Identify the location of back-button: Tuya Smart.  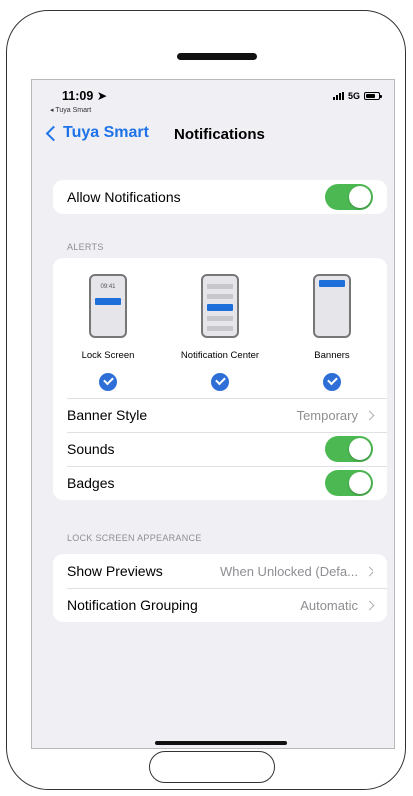
(96, 133).